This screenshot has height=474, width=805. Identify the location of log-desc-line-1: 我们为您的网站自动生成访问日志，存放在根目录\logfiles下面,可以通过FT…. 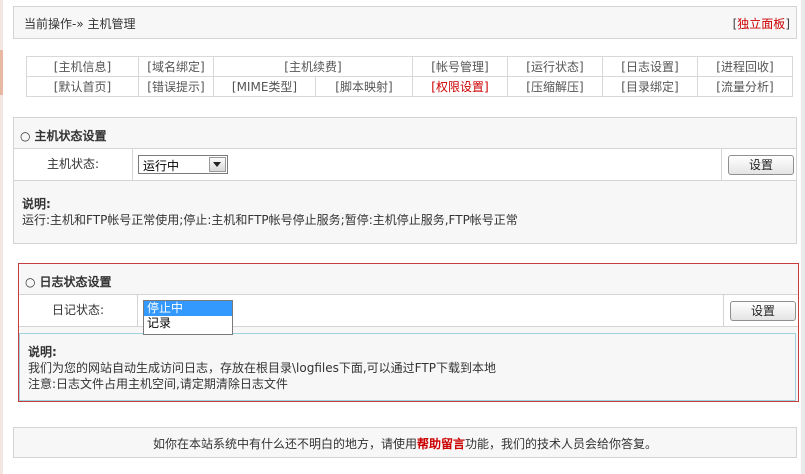
(262, 368).